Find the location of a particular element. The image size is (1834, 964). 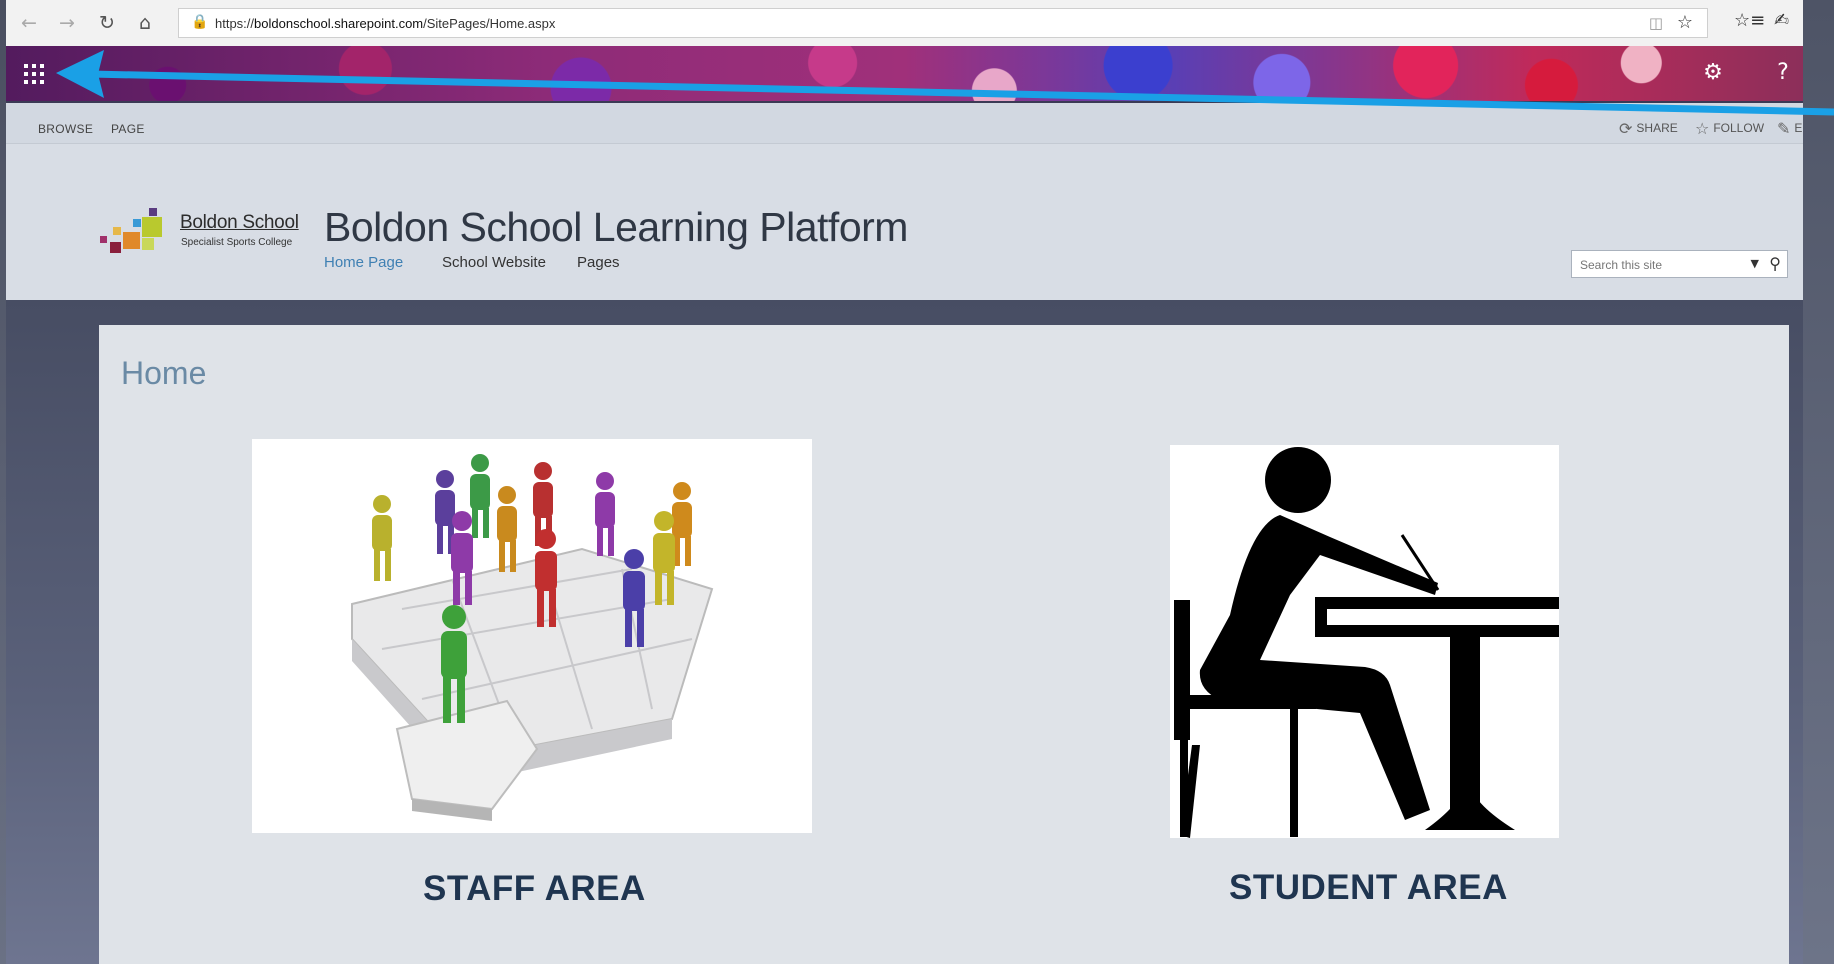

right-gutter is located at coordinates (1818, 482).